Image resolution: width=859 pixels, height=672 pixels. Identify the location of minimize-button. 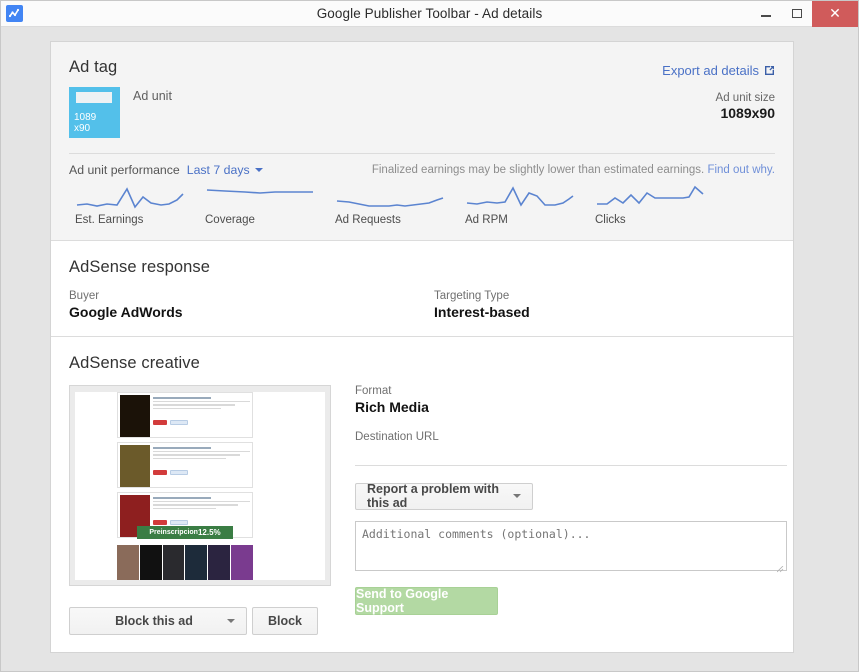
(765, 14).